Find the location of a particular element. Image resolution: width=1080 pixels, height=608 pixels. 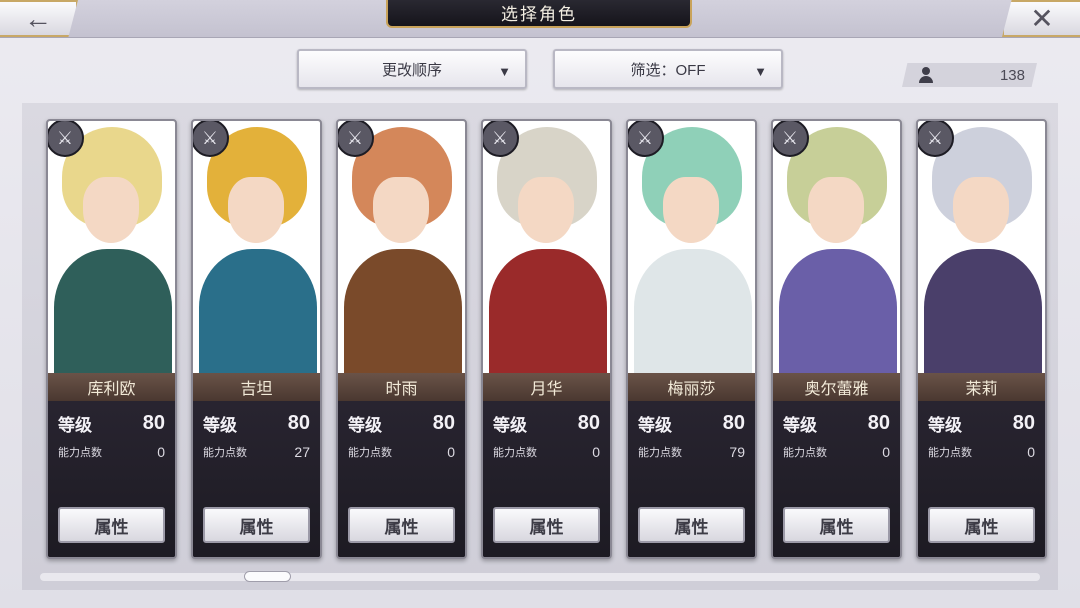

character-card: ⚔ 茉莉 等级 80 能力点数 0 属性 is located at coordinates (981, 339).